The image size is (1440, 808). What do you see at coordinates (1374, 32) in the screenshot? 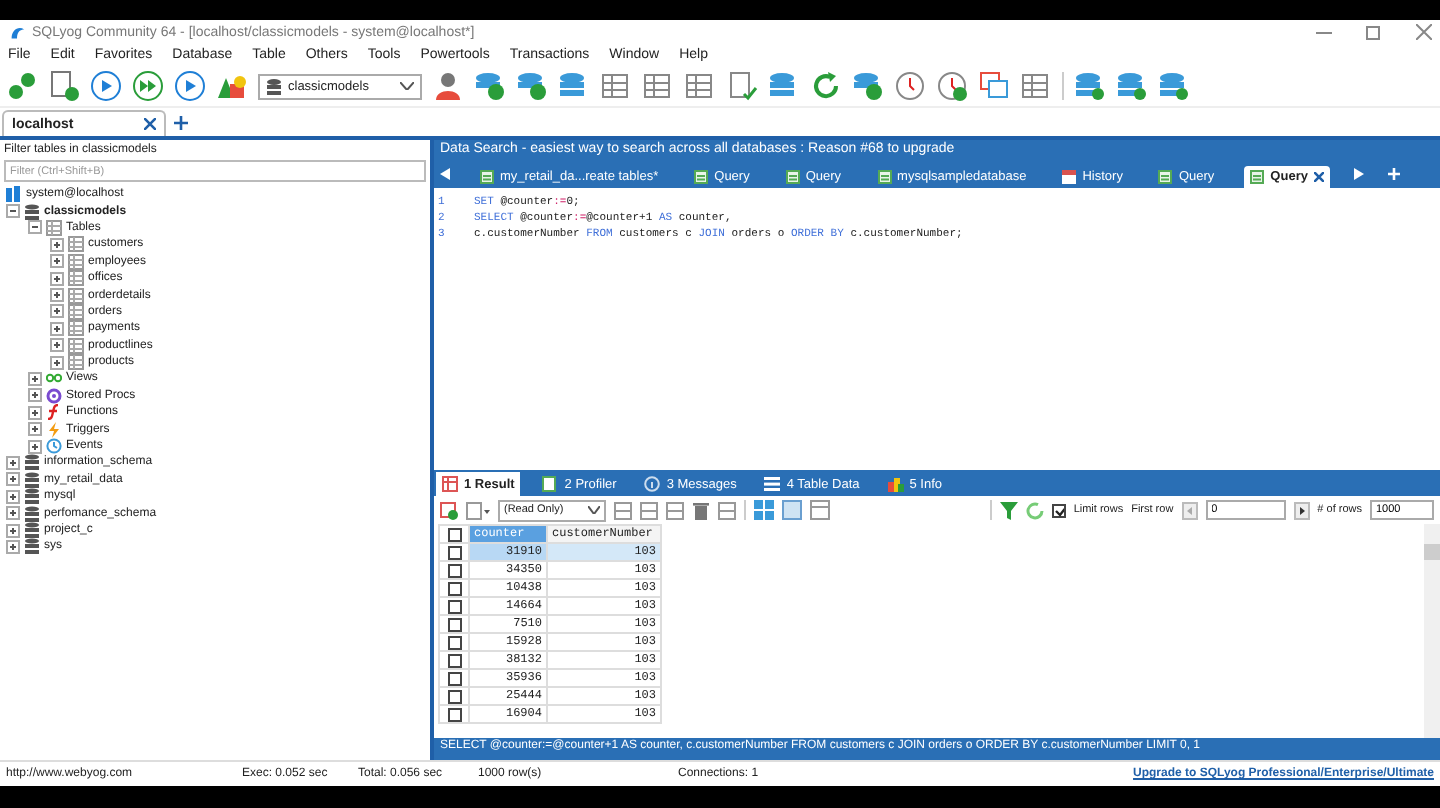
I see `maximize-icon` at bounding box center [1374, 32].